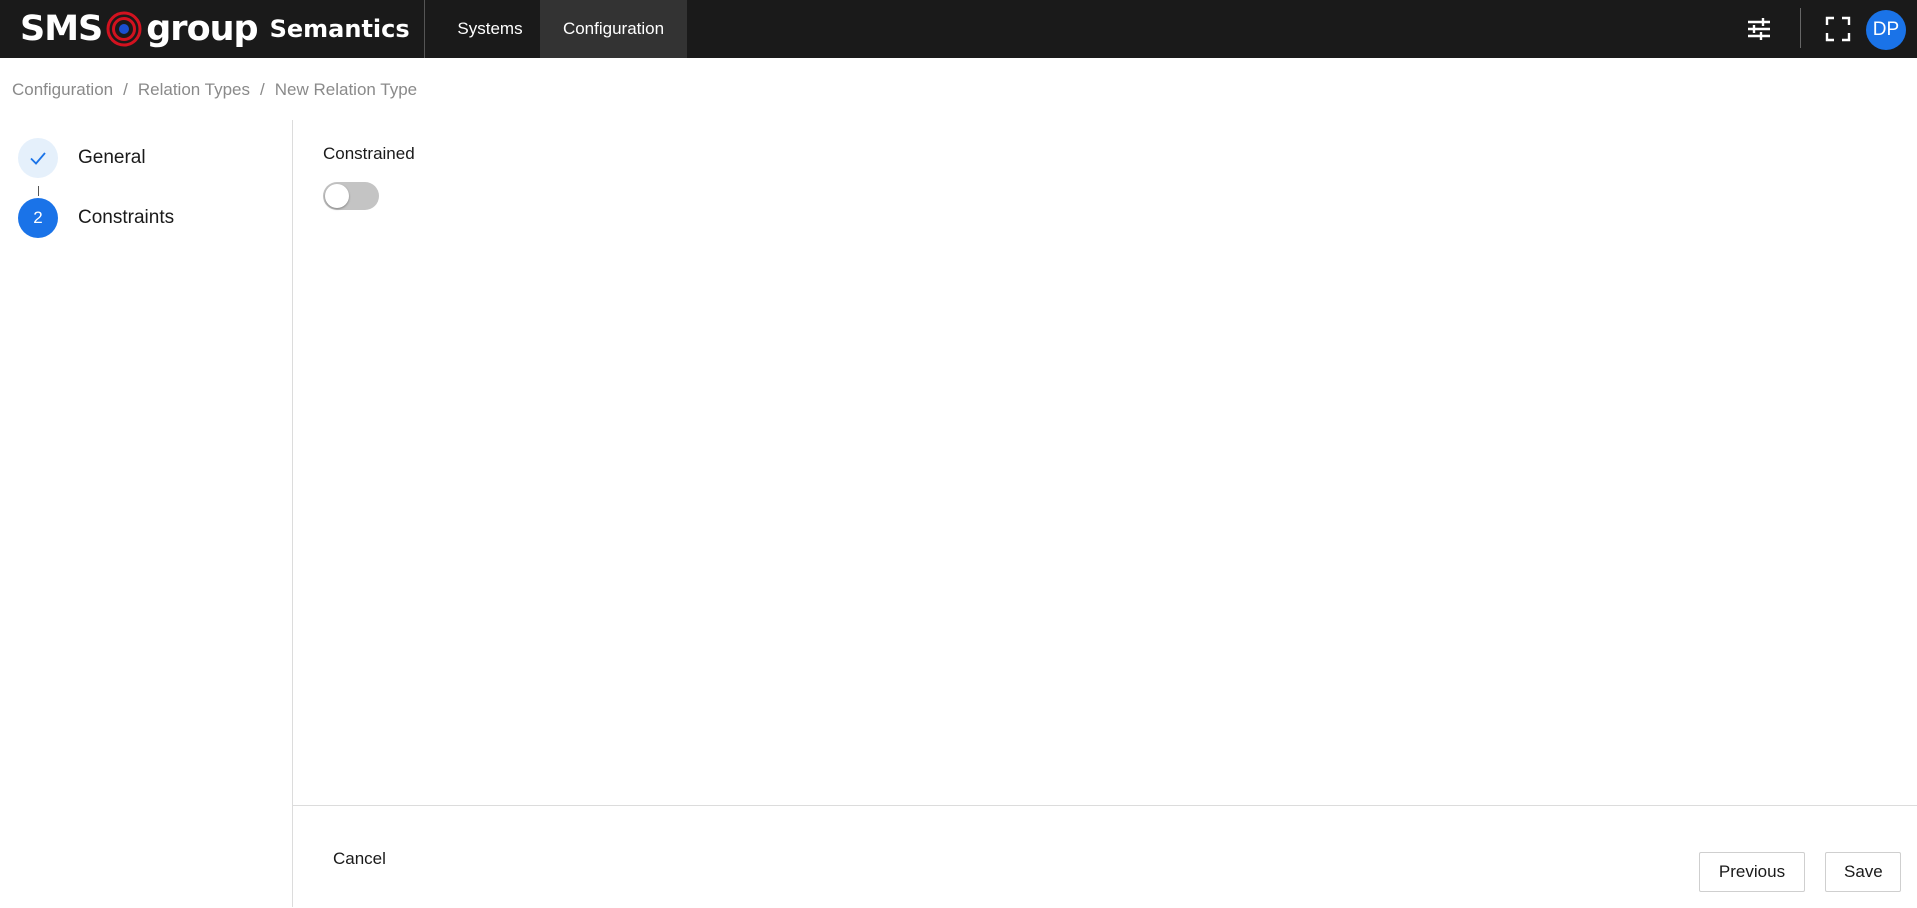  I want to click on toolbar-separator, so click(1800, 28).